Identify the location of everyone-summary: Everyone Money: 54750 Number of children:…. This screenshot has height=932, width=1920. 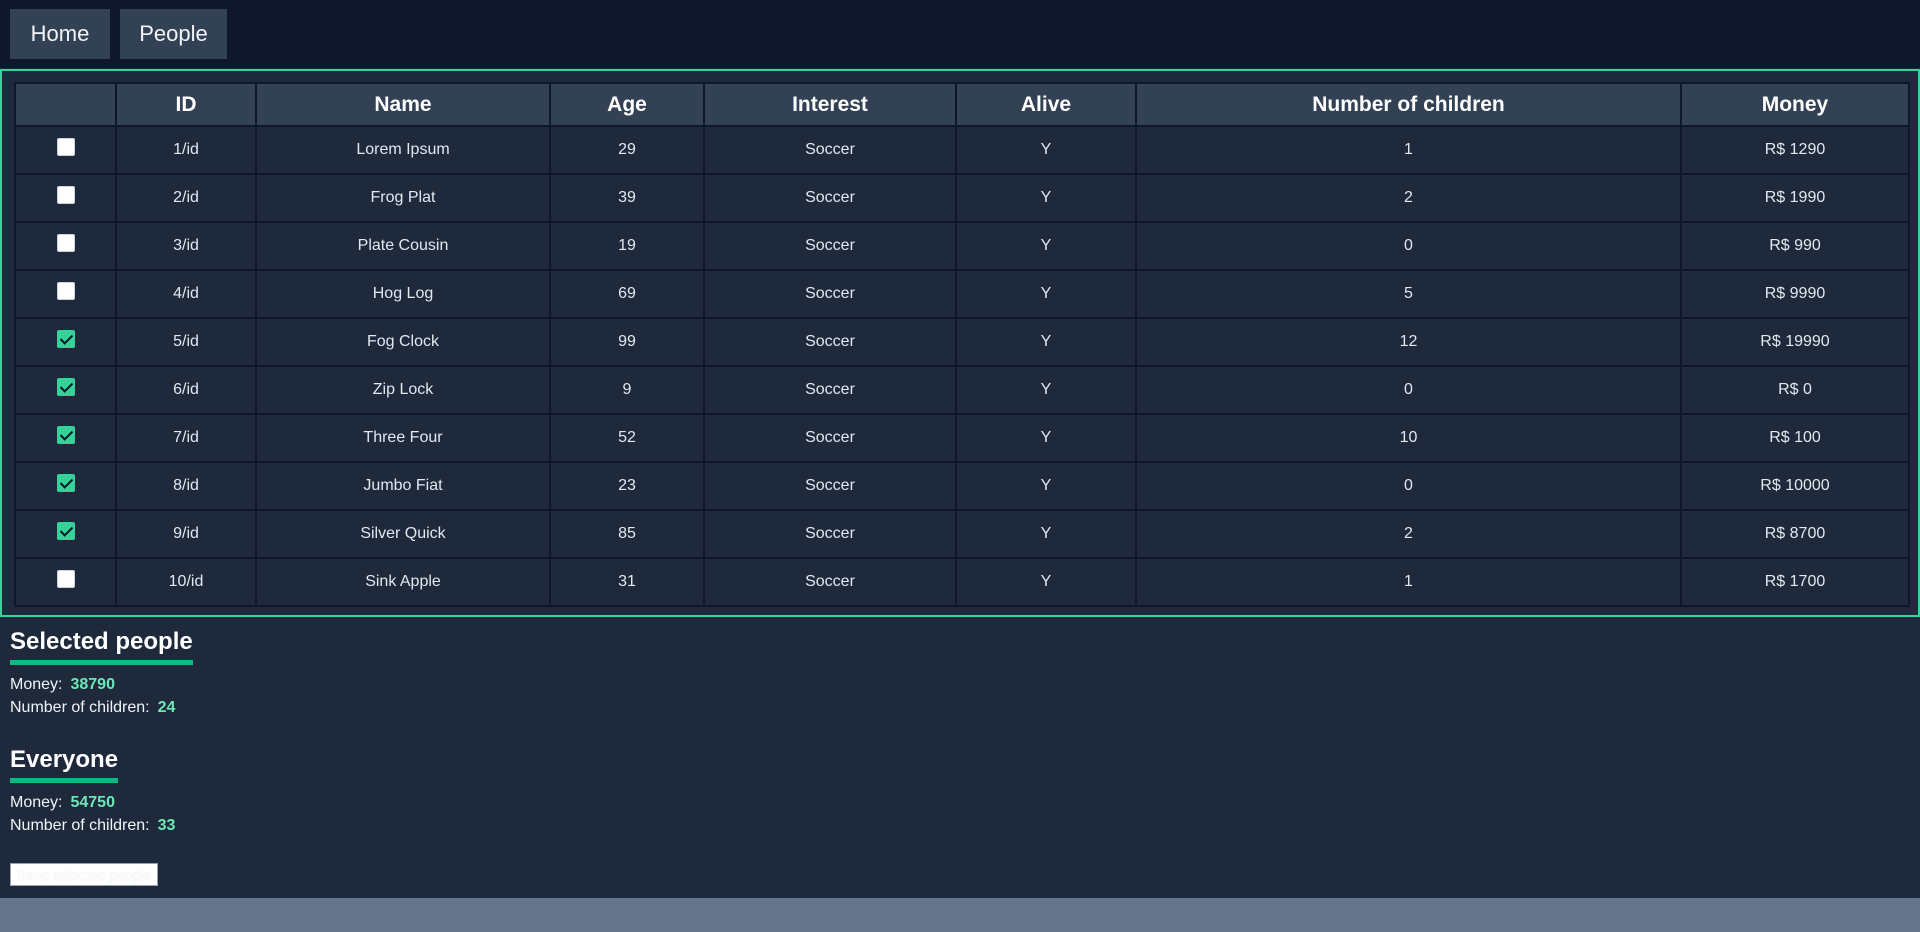
(210, 791).